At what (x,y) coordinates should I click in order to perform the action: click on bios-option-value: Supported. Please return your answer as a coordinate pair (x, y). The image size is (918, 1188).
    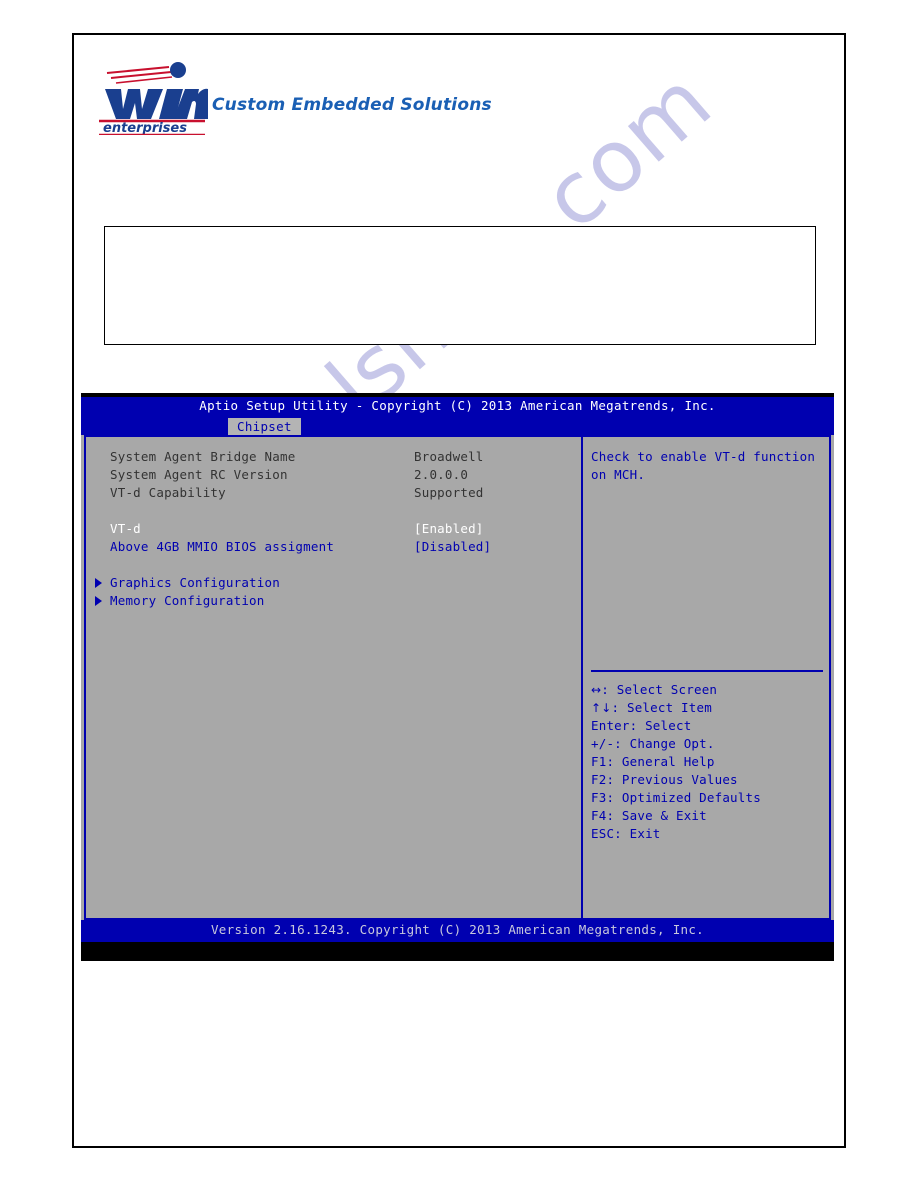
    Looking at the image, I should click on (449, 492).